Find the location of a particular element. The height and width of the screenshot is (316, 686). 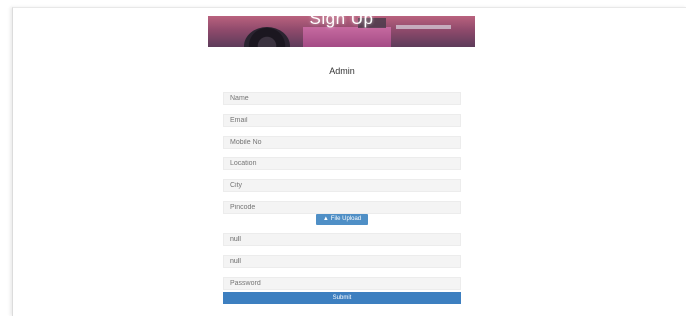

file-upload-label: File Upload is located at coordinates (346, 219).